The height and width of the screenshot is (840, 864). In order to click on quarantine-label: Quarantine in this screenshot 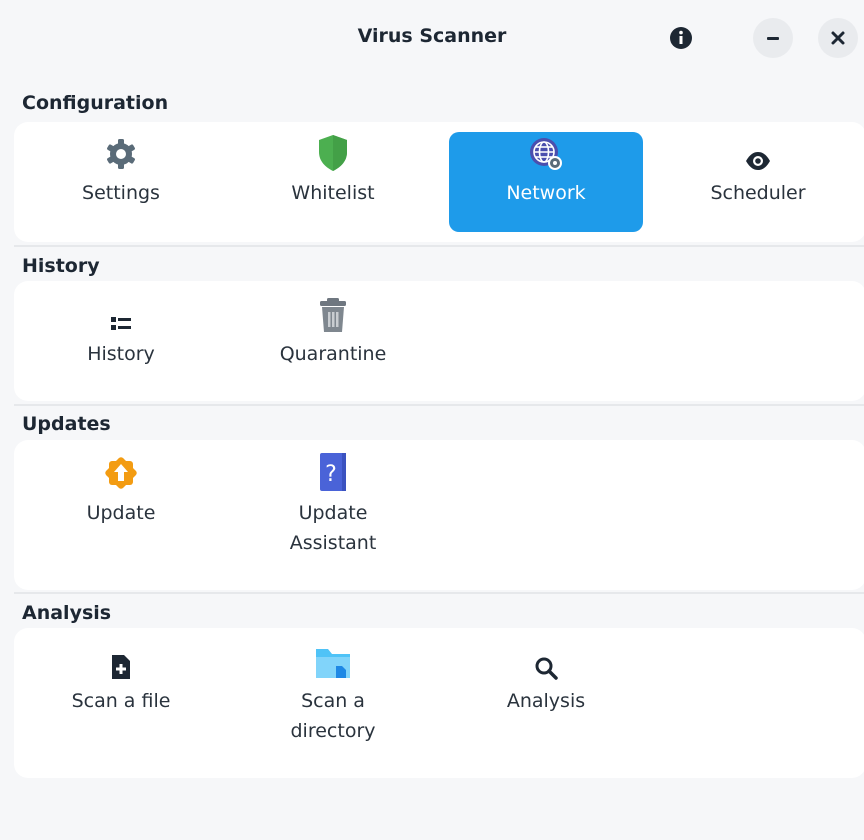, I will do `click(333, 354)`.